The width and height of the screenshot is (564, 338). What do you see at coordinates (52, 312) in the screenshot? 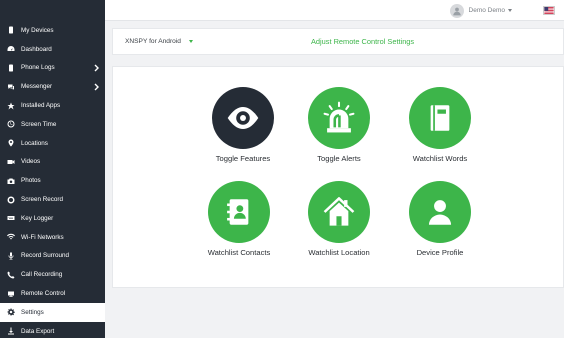
I see `sidebar-item-settings: Settings` at bounding box center [52, 312].